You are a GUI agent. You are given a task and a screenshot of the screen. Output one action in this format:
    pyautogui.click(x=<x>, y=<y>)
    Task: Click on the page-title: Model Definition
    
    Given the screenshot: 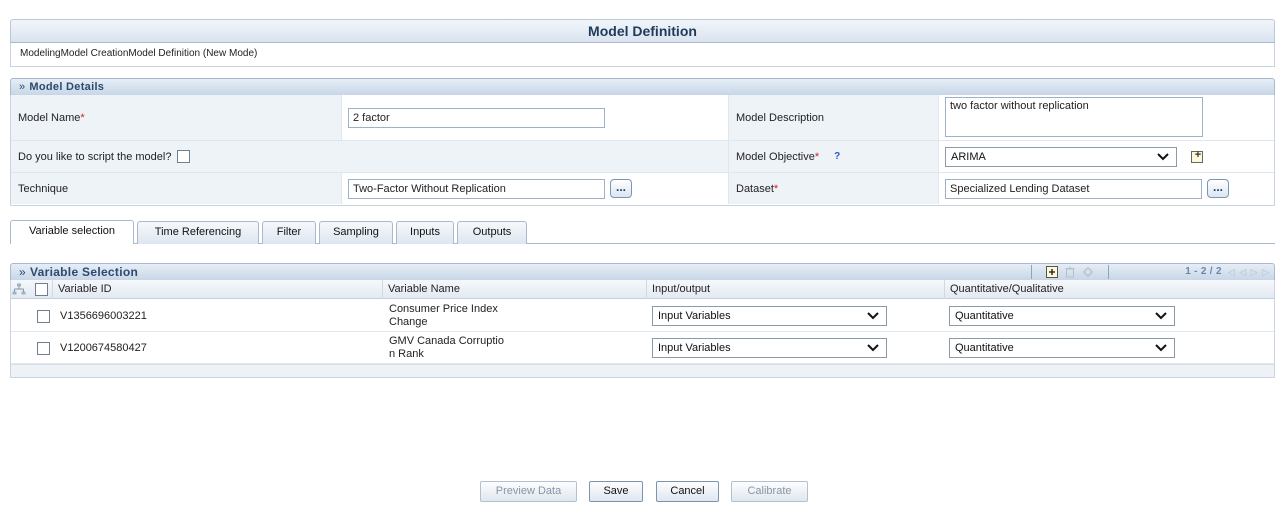 What is the action you would take?
    pyautogui.click(x=642, y=31)
    